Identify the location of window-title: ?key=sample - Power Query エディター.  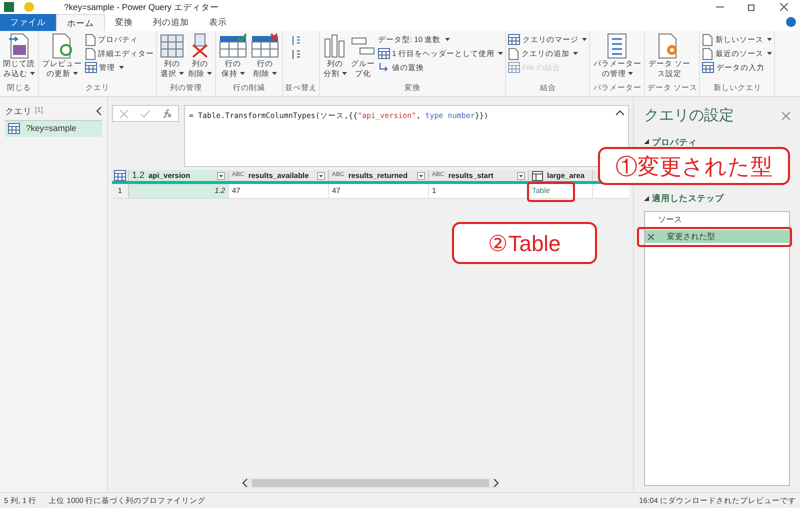
(141, 7).